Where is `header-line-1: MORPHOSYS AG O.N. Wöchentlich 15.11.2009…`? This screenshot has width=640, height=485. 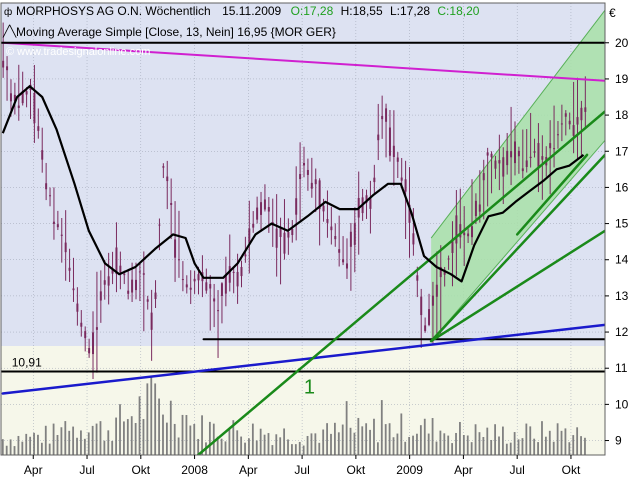 header-line-1: MORPHOSYS AG O.N. Wöchentlich 15.11.2009… is located at coordinates (248, 11).